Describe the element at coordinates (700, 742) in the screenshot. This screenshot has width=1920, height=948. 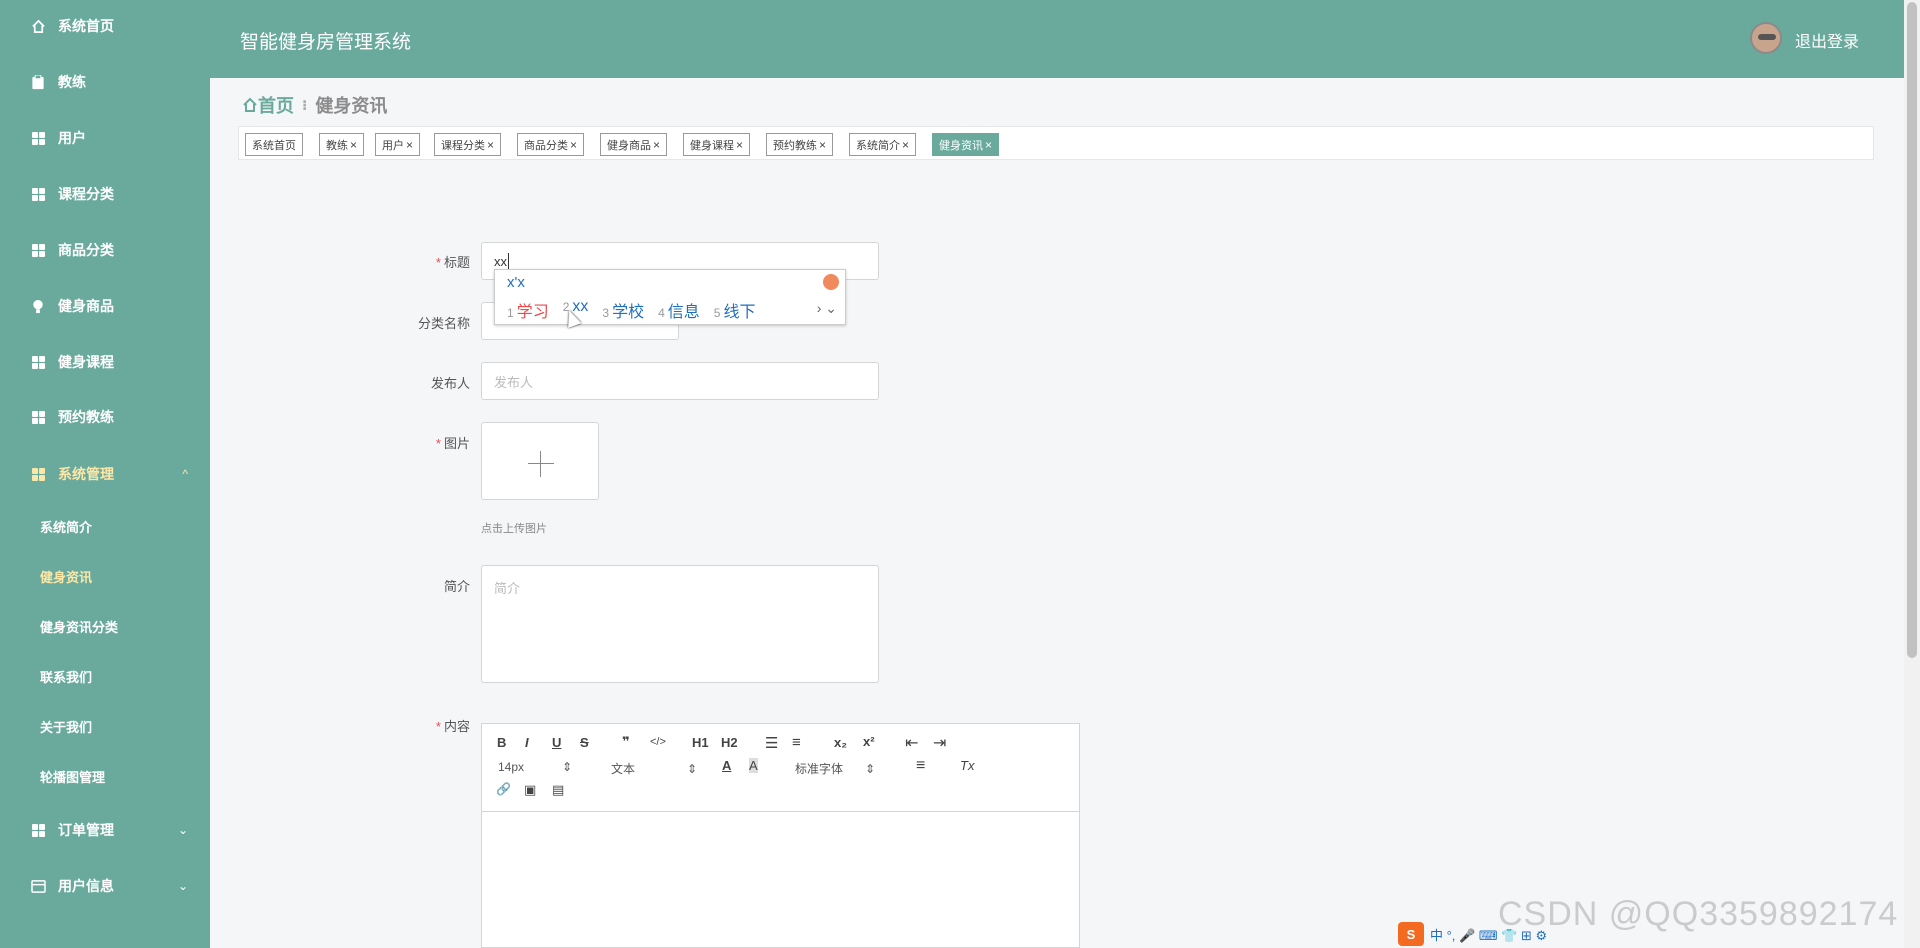
I see `h1-button: H1` at that location.